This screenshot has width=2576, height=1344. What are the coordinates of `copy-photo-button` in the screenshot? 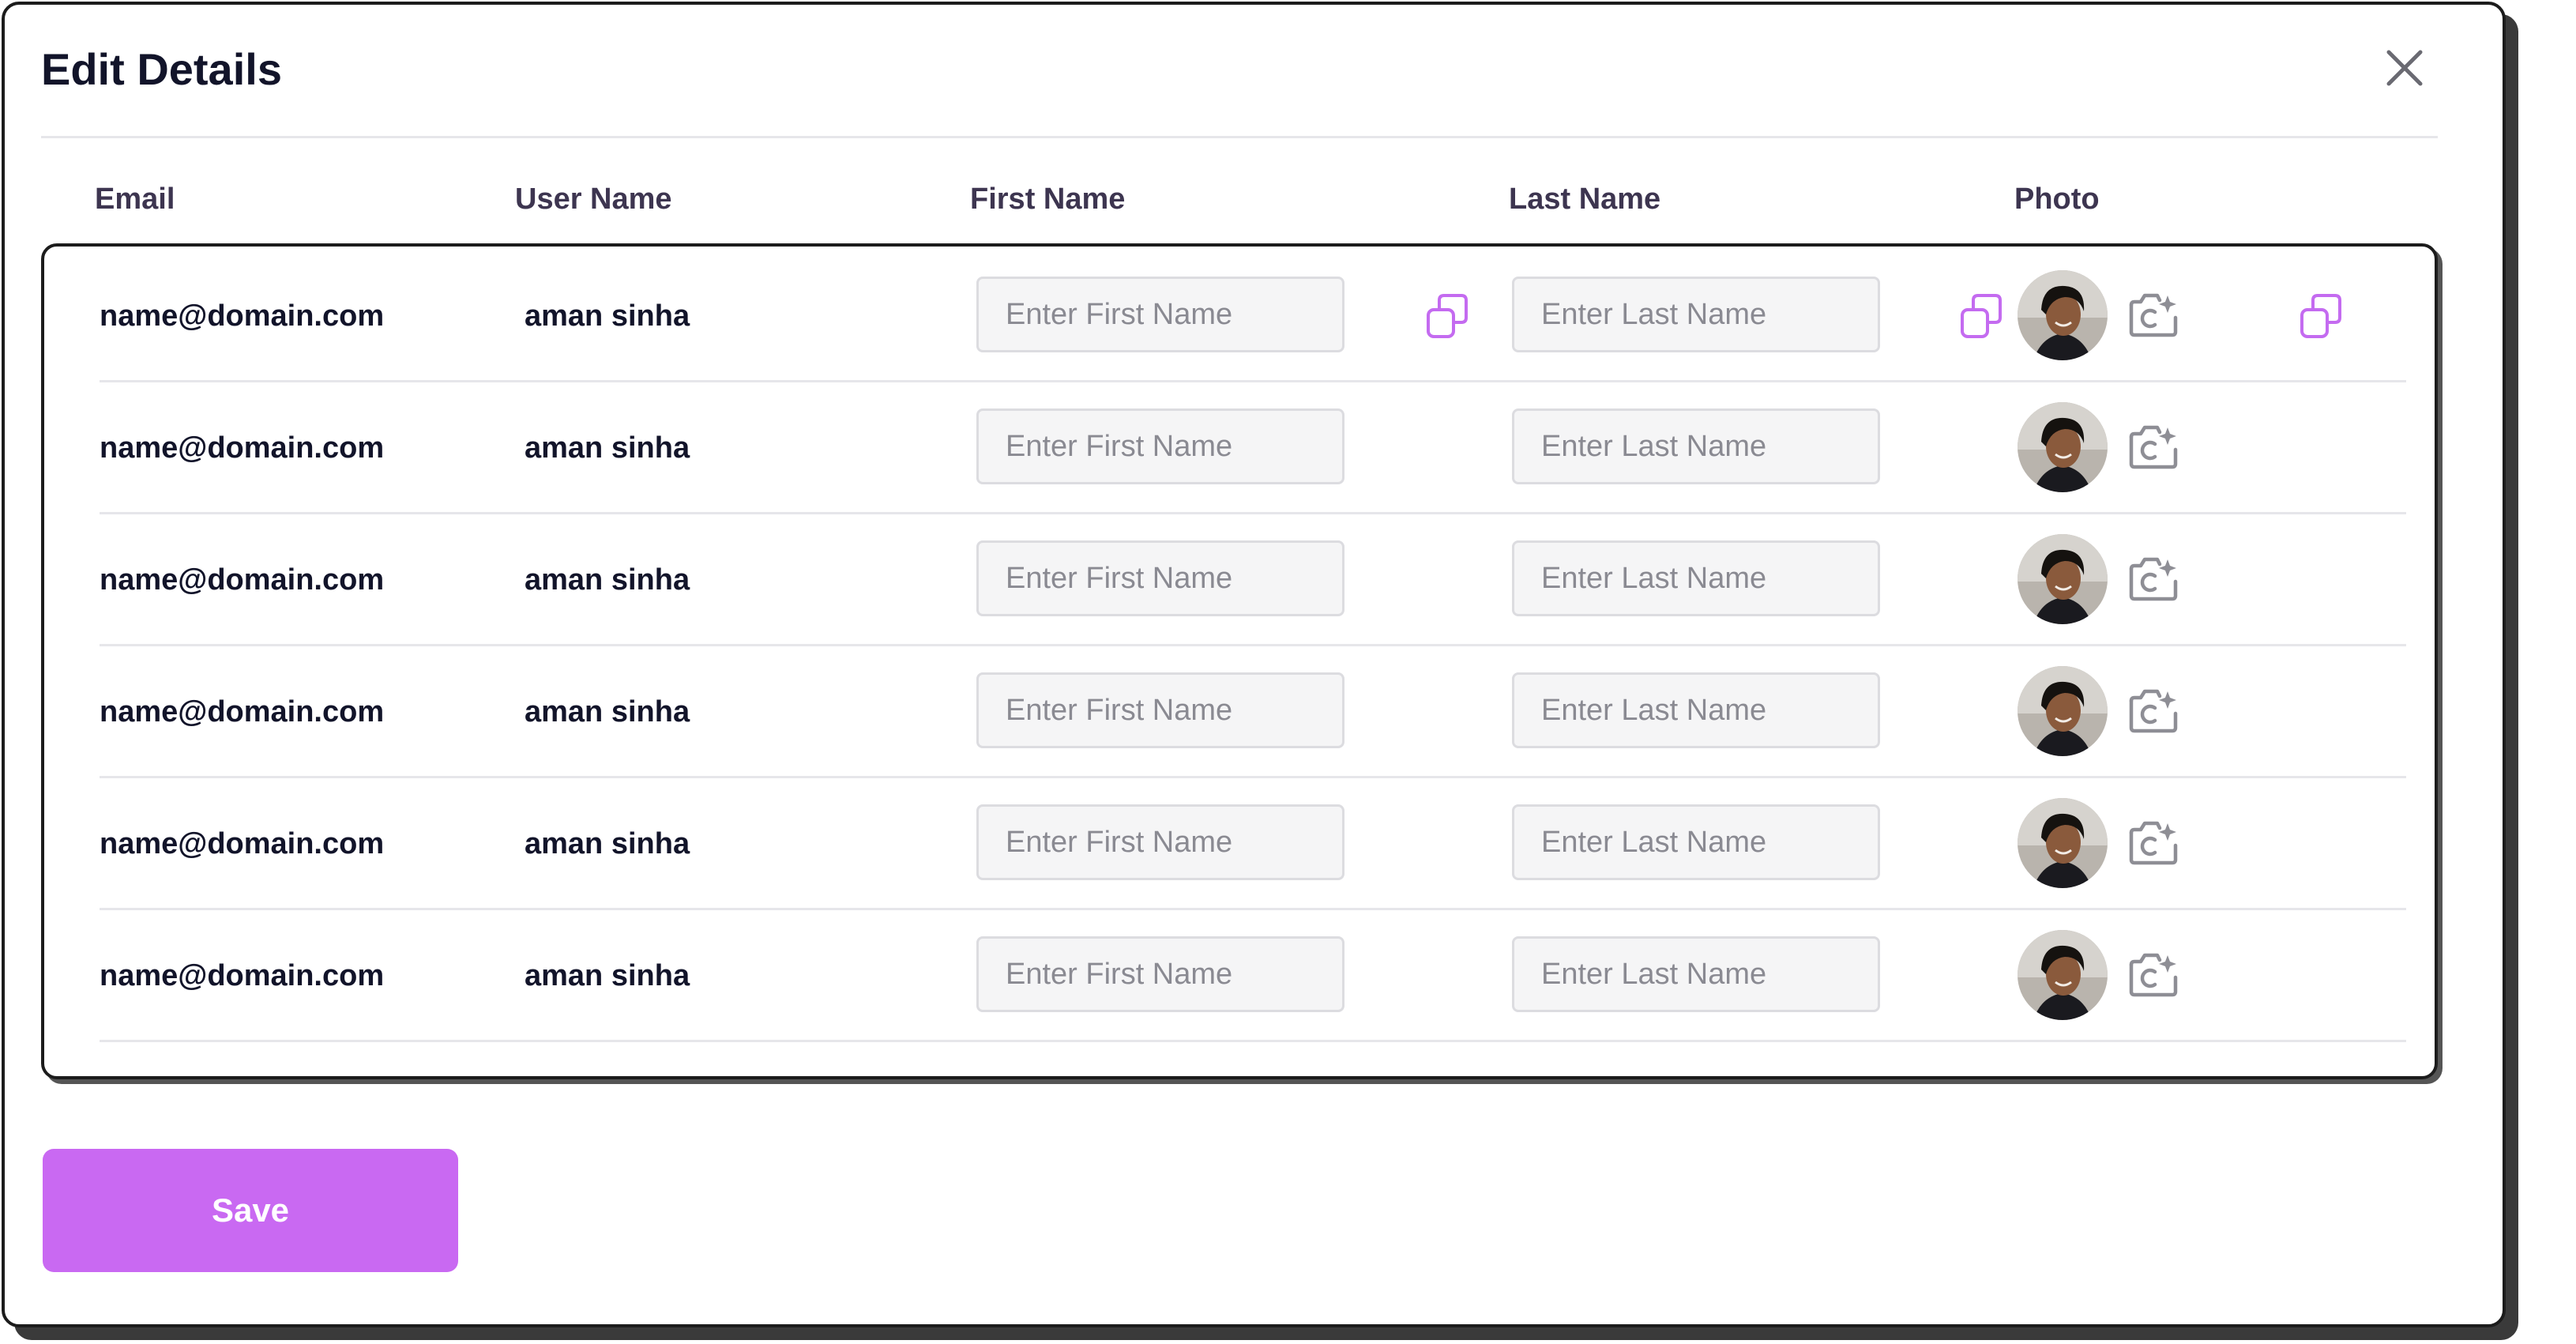 It's located at (2321, 316).